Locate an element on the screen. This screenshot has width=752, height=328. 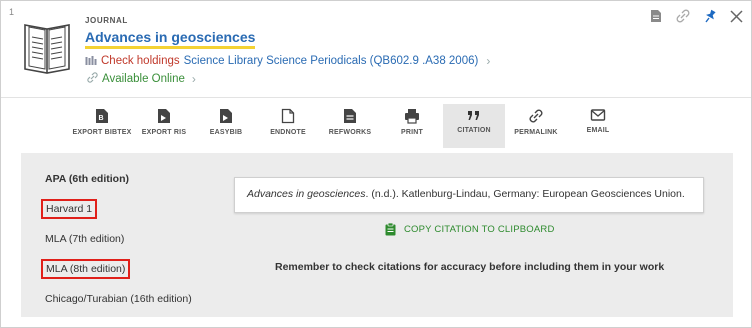
divider is located at coordinates (376, 97).